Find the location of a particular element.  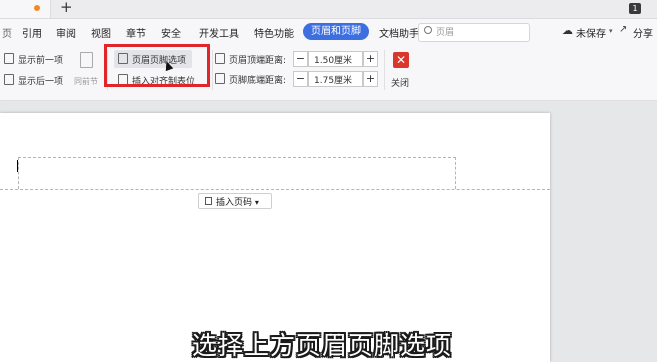

footer-bottom-value: 1.75厘米 is located at coordinates (333, 81).